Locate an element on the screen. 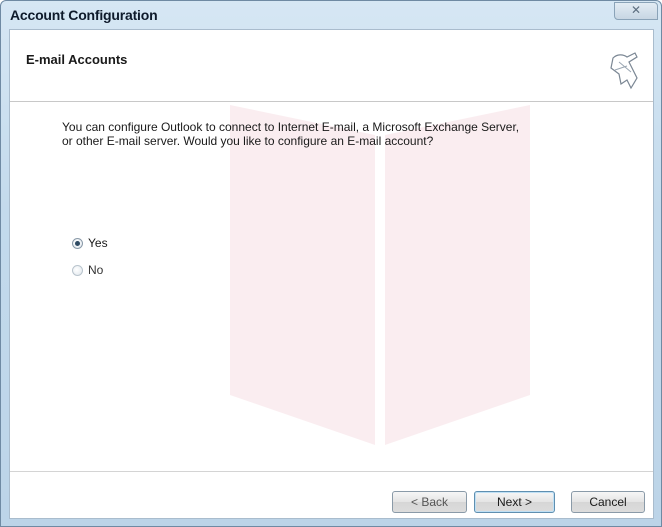  radio-option-yes: Yes is located at coordinates (90, 243).